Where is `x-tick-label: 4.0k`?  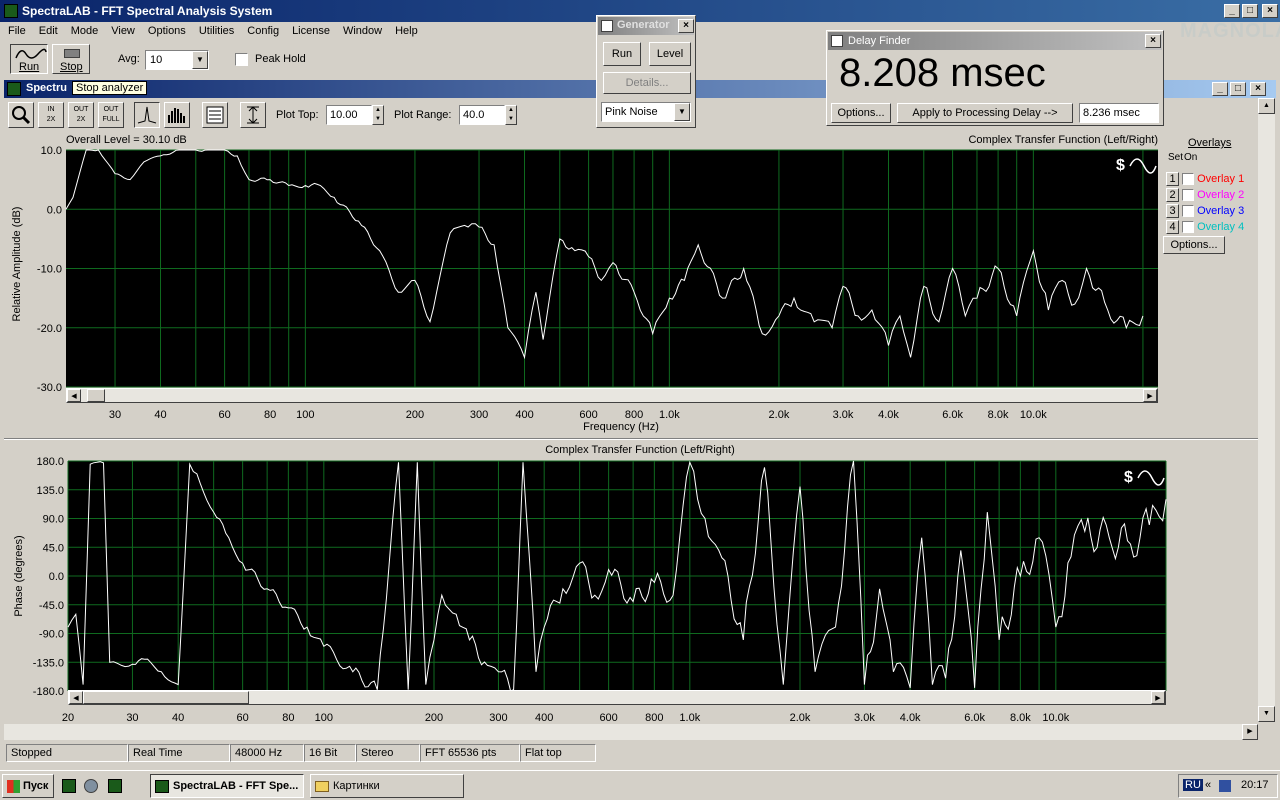 x-tick-label: 4.0k is located at coordinates (888, 415).